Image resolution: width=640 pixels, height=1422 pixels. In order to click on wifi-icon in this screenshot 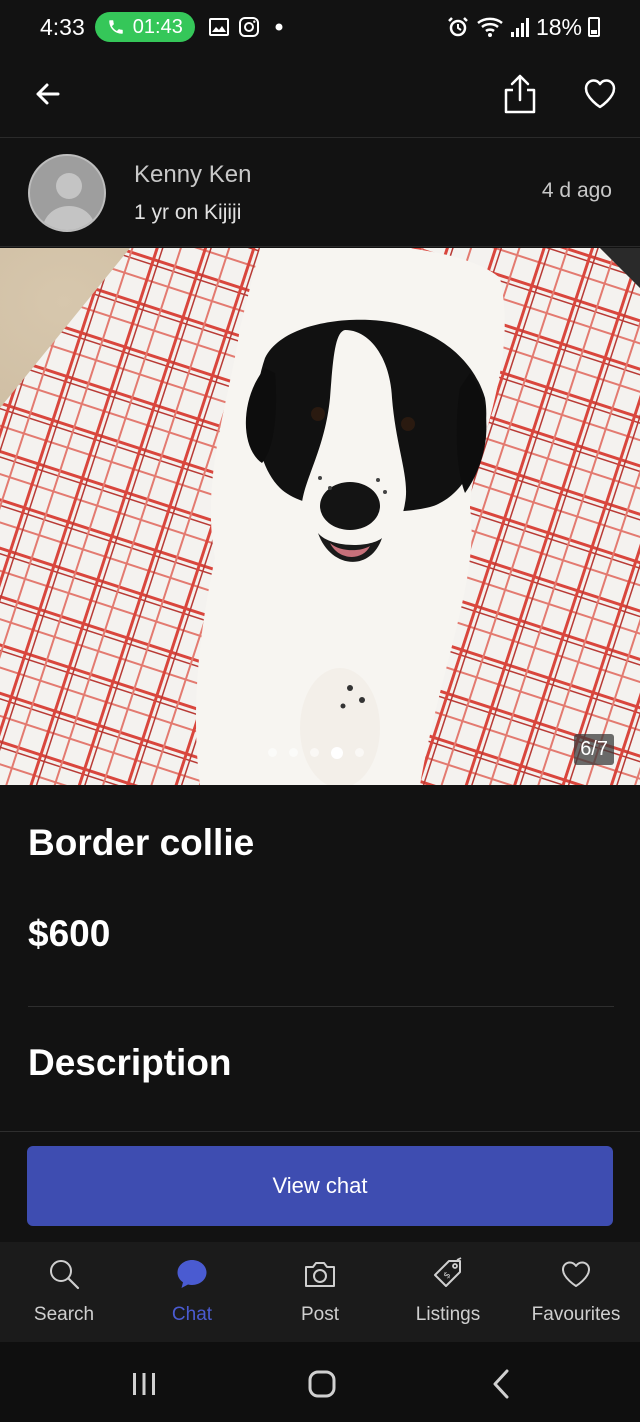, I will do `click(490, 27)`.